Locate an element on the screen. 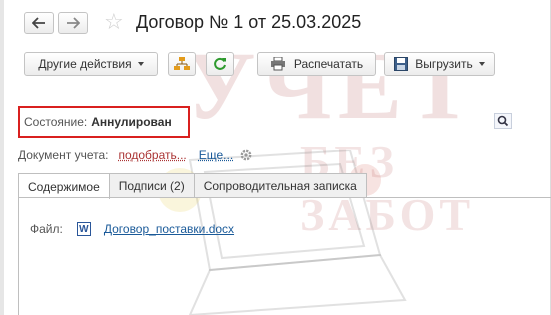 This screenshot has width=551, height=315. file-link: Договор_поставки.docx is located at coordinates (169, 229).